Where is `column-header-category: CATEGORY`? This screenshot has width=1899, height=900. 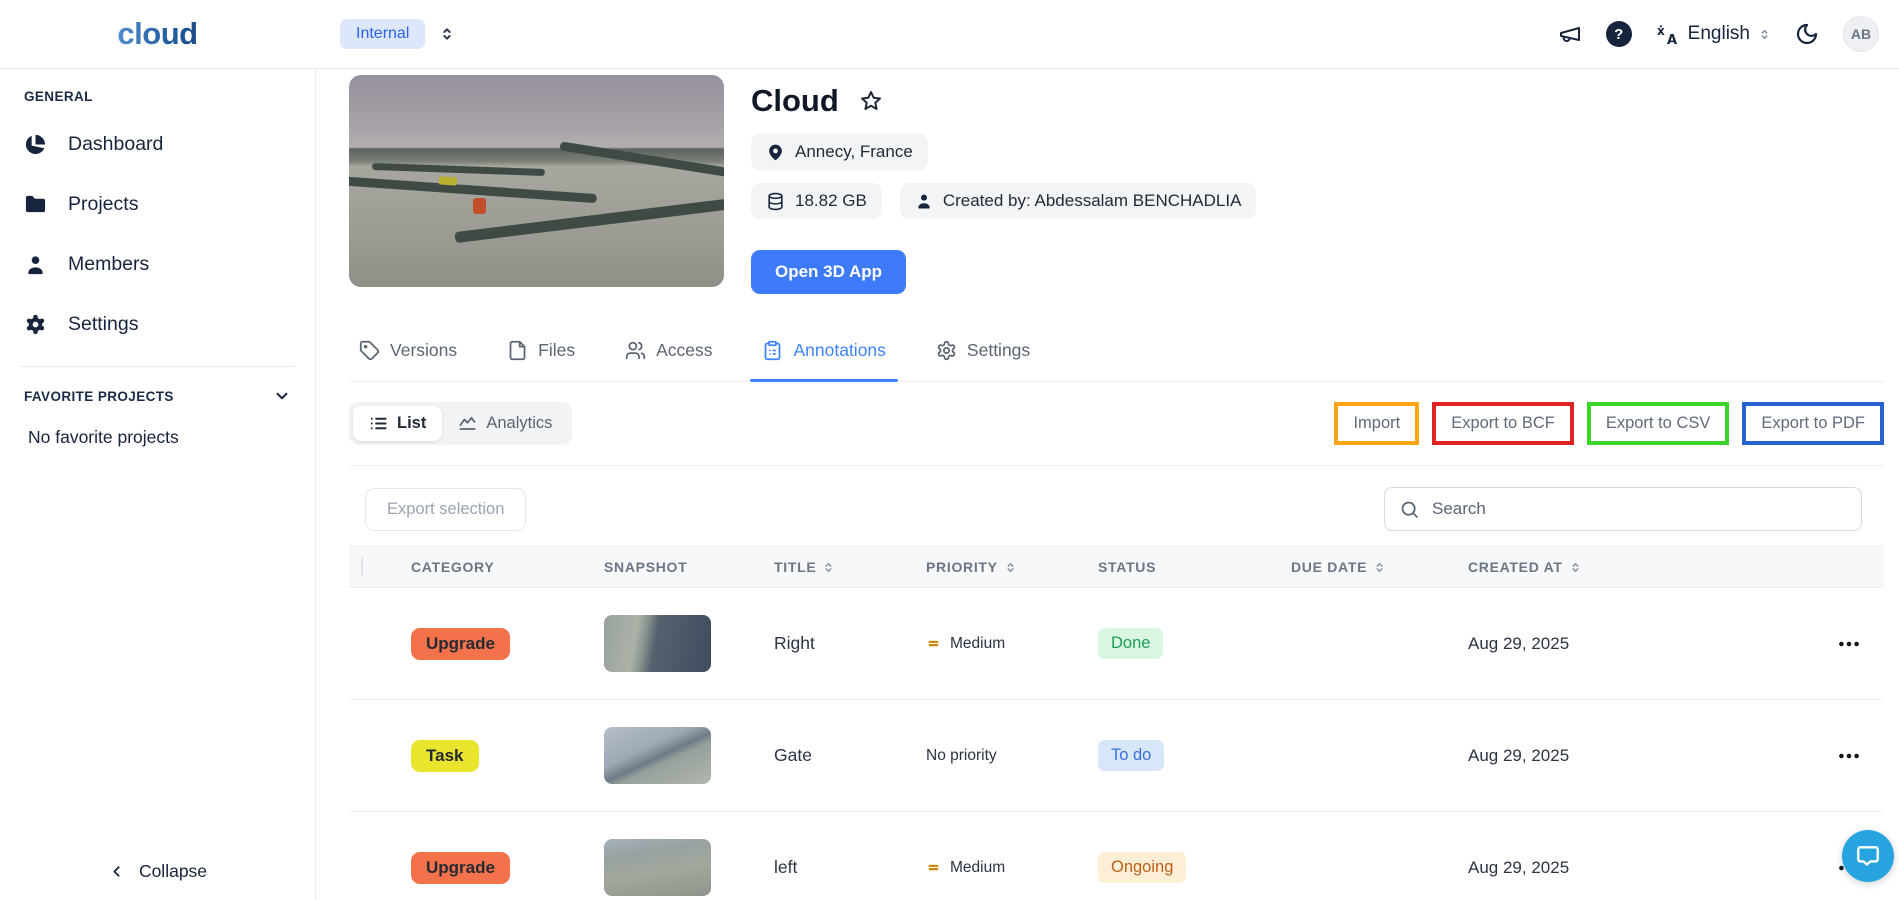 column-header-category: CATEGORY is located at coordinates (453, 567).